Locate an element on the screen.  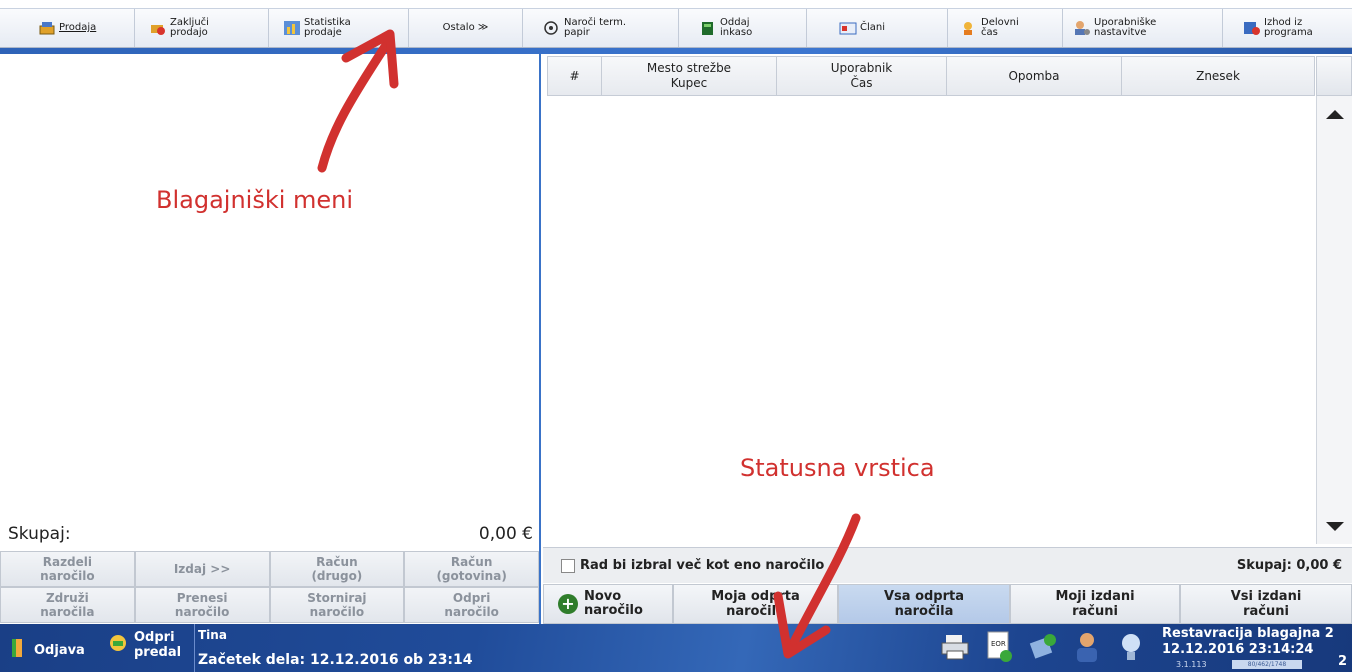
tab-label: Vsa odprta is located at coordinates (924, 596).